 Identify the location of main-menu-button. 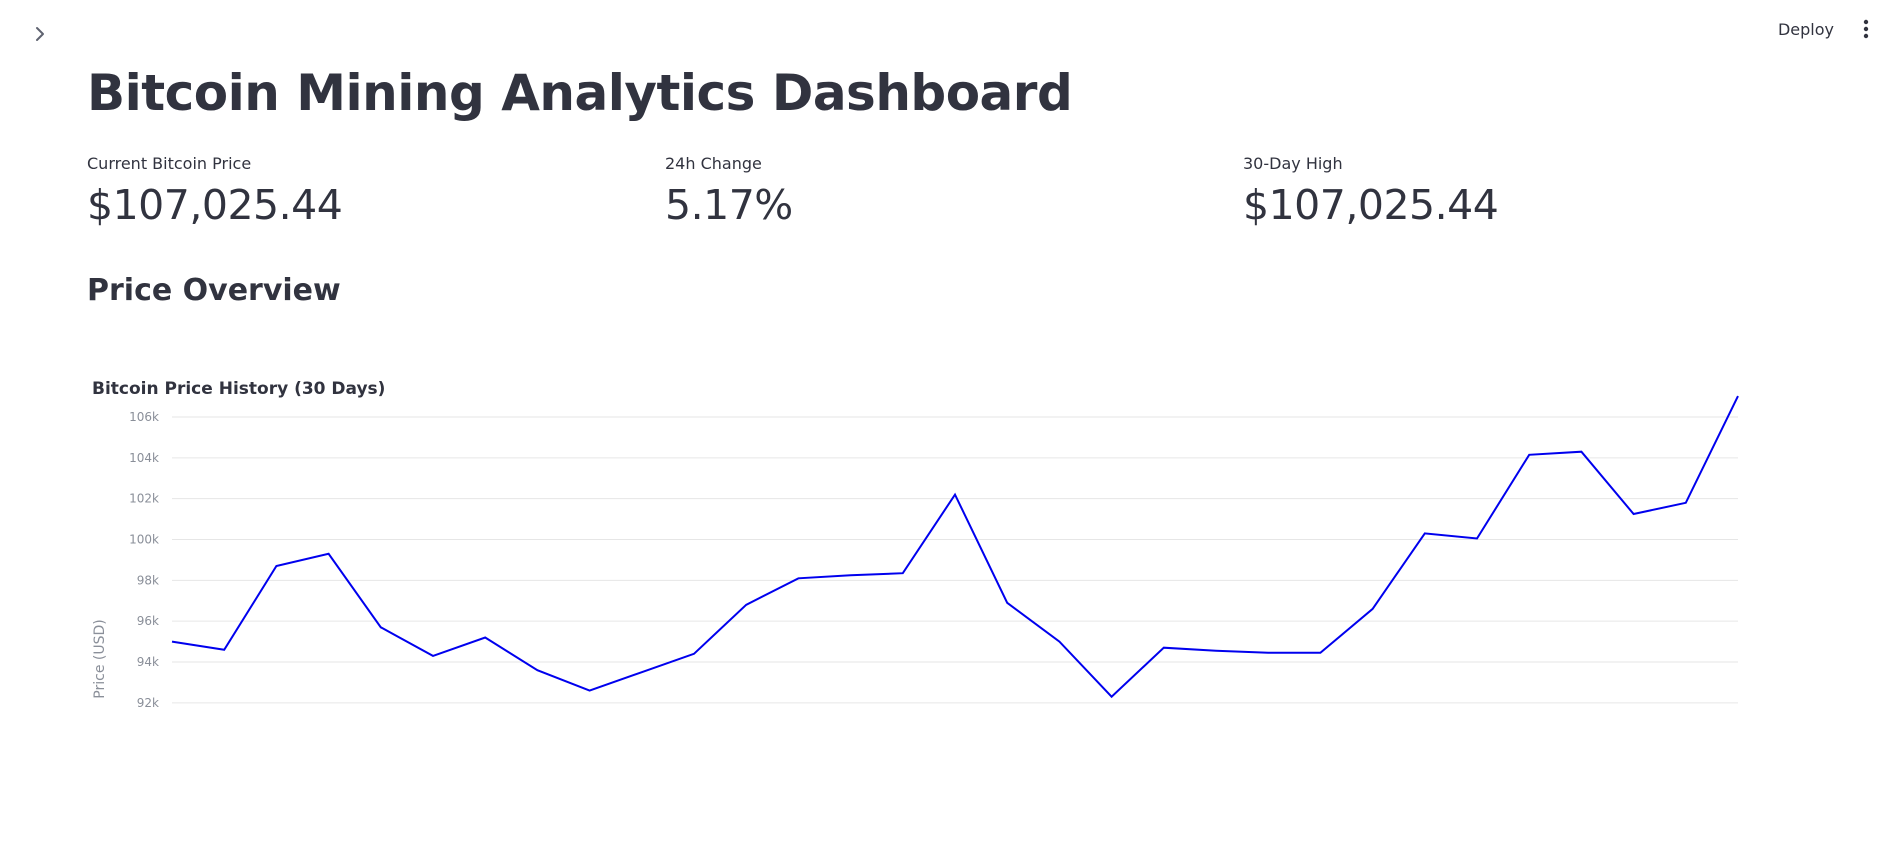
(1866, 29).